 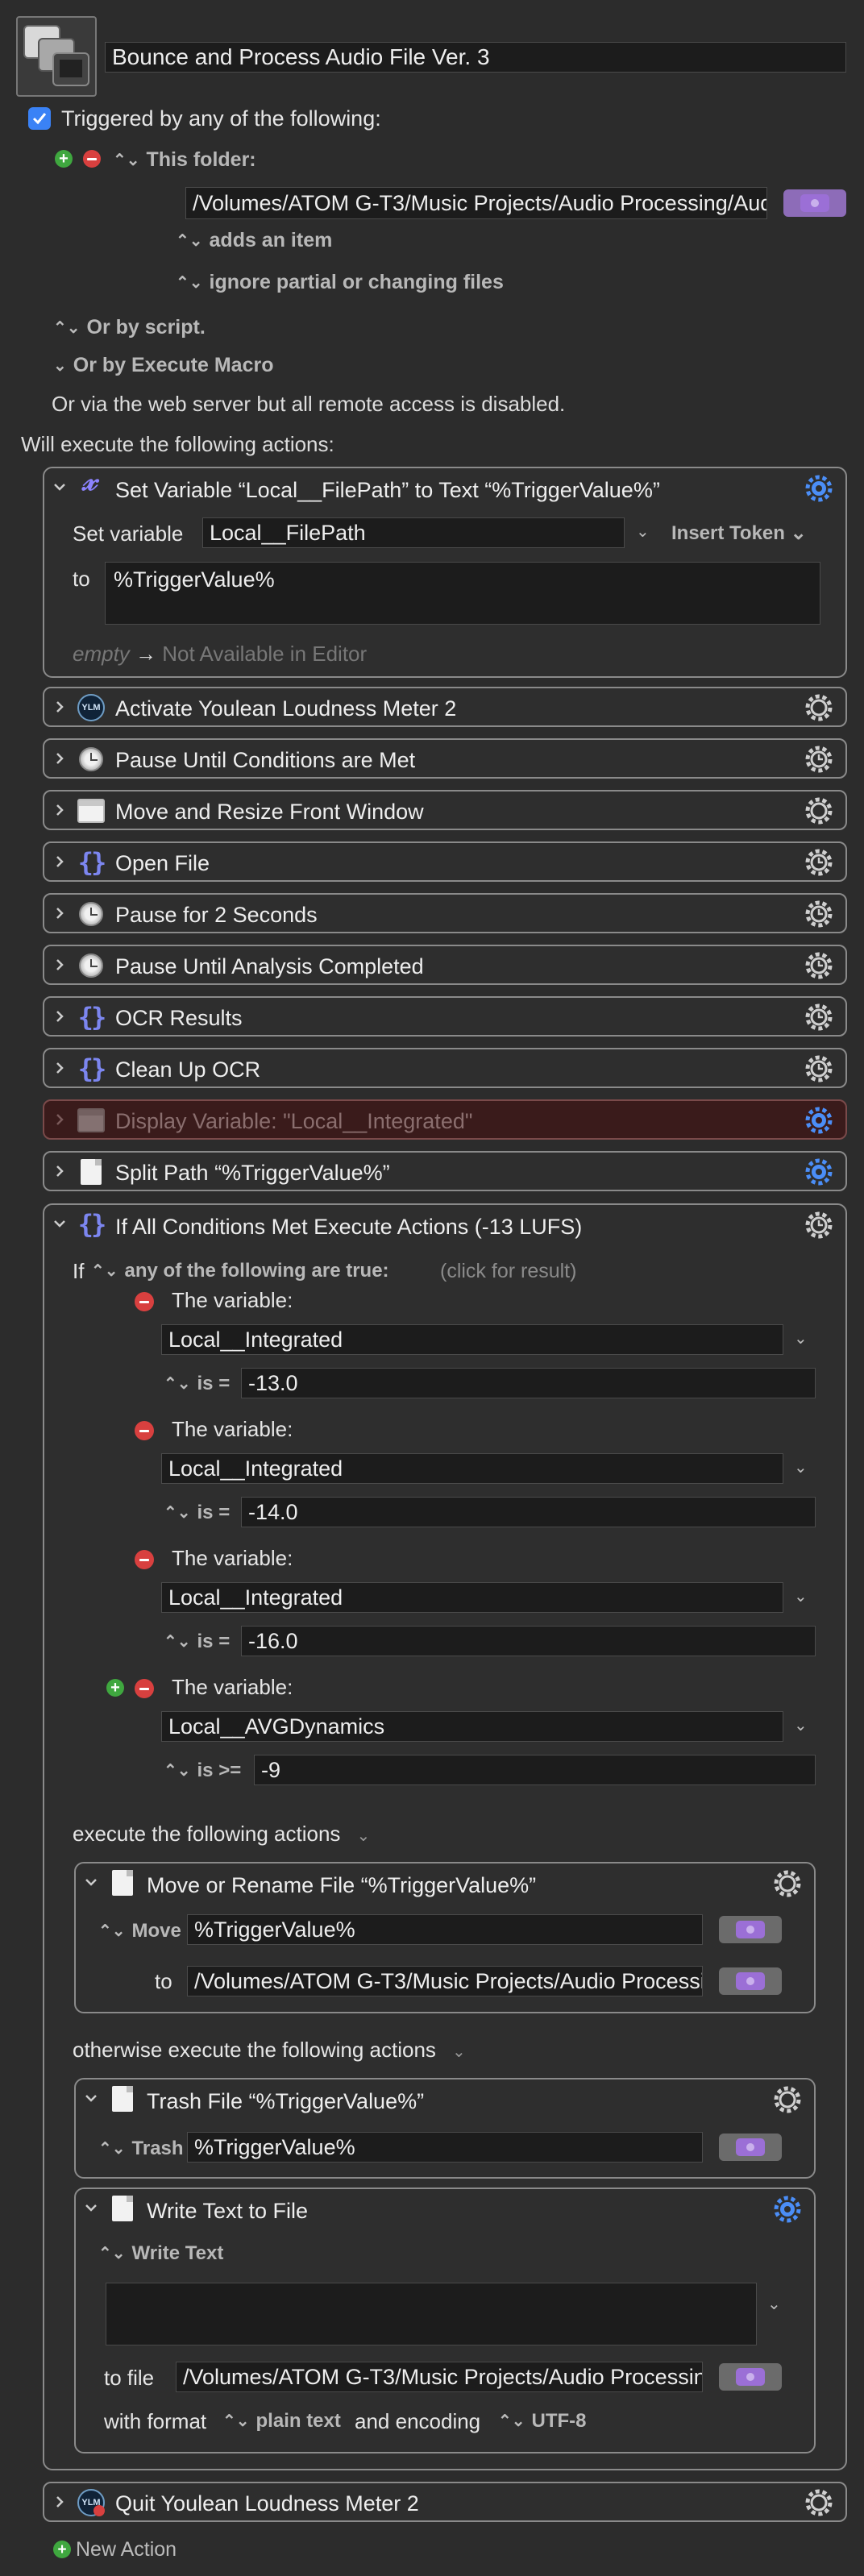 I want to click on macro-name-field: Bounce and Process Audio File Ver. 3, so click(x=475, y=57).